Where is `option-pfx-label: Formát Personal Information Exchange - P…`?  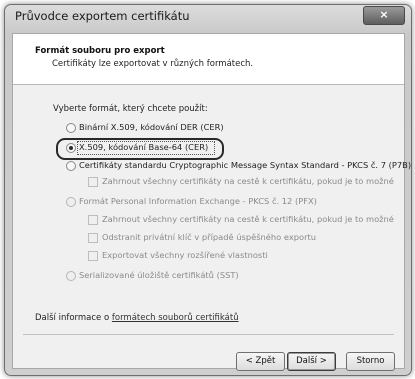
option-pfx-label: Formát Personal Information Exchange - P… is located at coordinates (198, 201).